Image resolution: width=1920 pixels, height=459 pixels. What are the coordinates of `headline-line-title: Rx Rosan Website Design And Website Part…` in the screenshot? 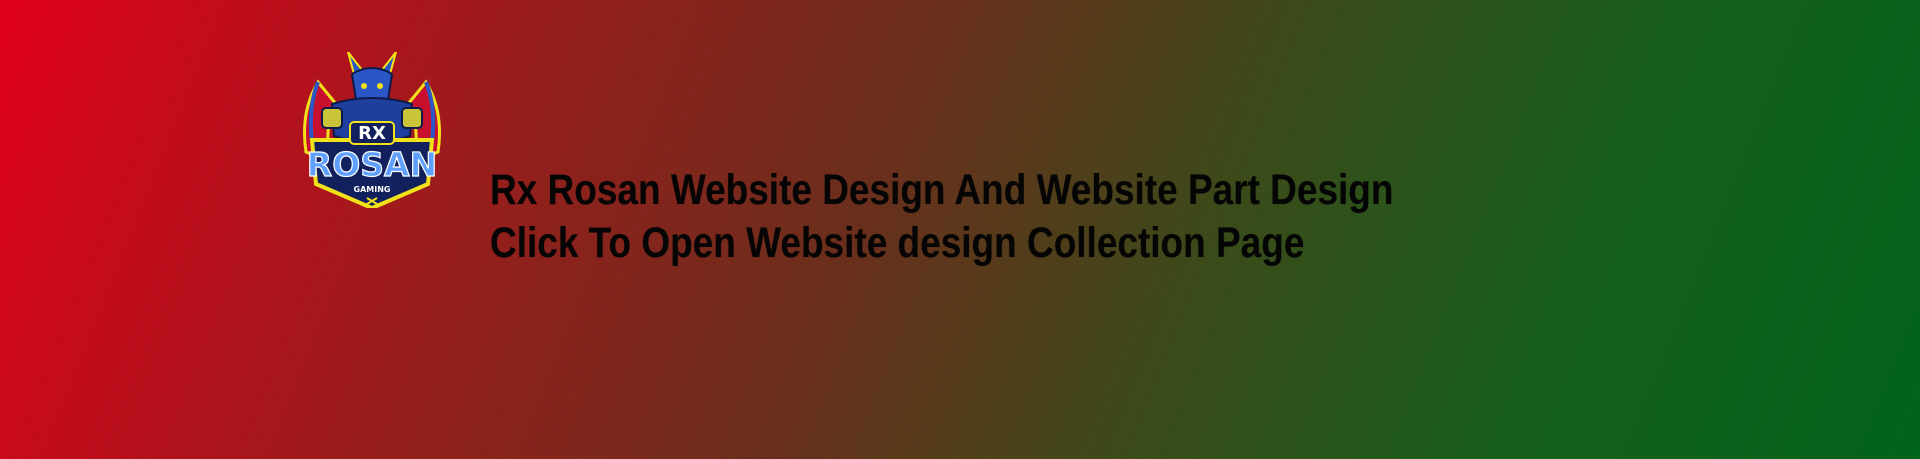 It's located at (941, 190).